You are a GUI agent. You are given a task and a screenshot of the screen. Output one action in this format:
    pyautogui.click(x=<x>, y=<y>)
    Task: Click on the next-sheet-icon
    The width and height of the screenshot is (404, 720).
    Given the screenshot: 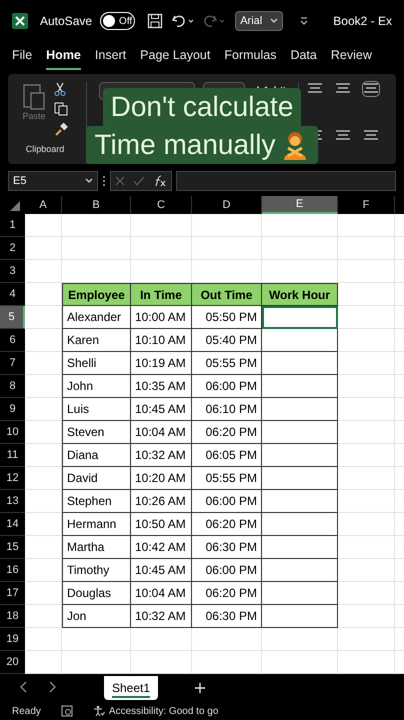 What is the action you would take?
    pyautogui.click(x=52, y=687)
    